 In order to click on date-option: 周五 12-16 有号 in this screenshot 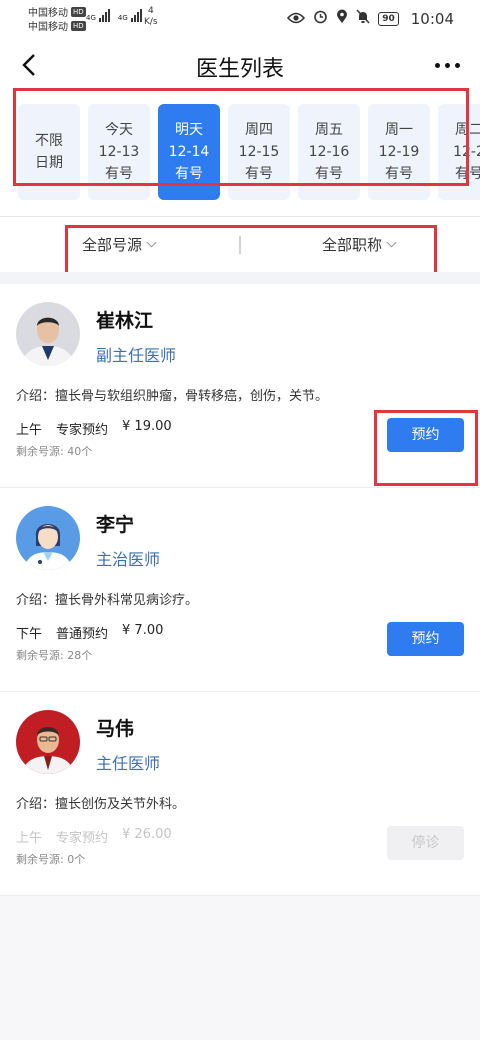, I will do `click(329, 152)`.